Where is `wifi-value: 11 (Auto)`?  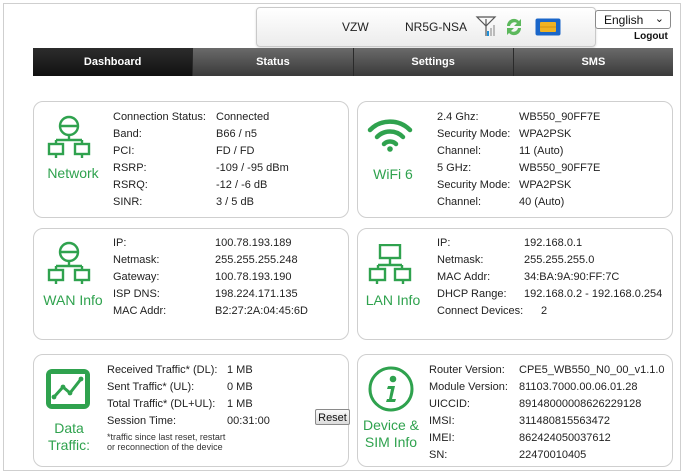 wifi-value: 11 (Auto) is located at coordinates (541, 151).